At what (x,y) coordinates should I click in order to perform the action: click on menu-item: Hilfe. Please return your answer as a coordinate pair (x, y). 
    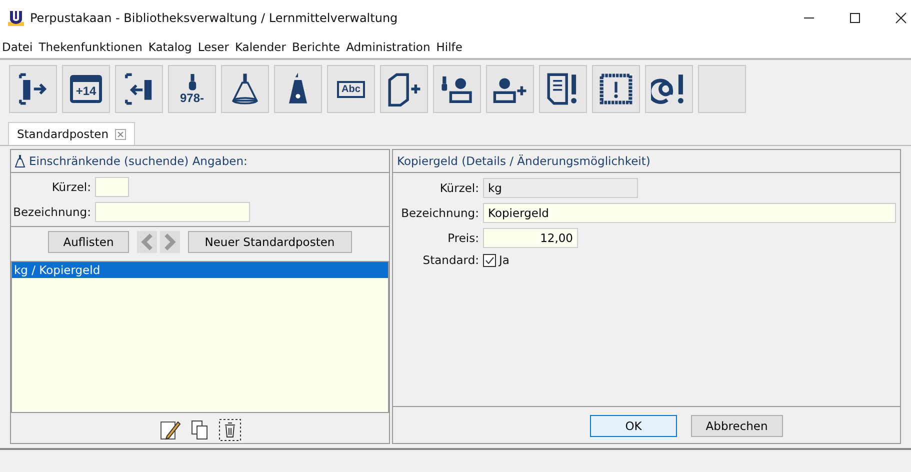
    Looking at the image, I should click on (449, 47).